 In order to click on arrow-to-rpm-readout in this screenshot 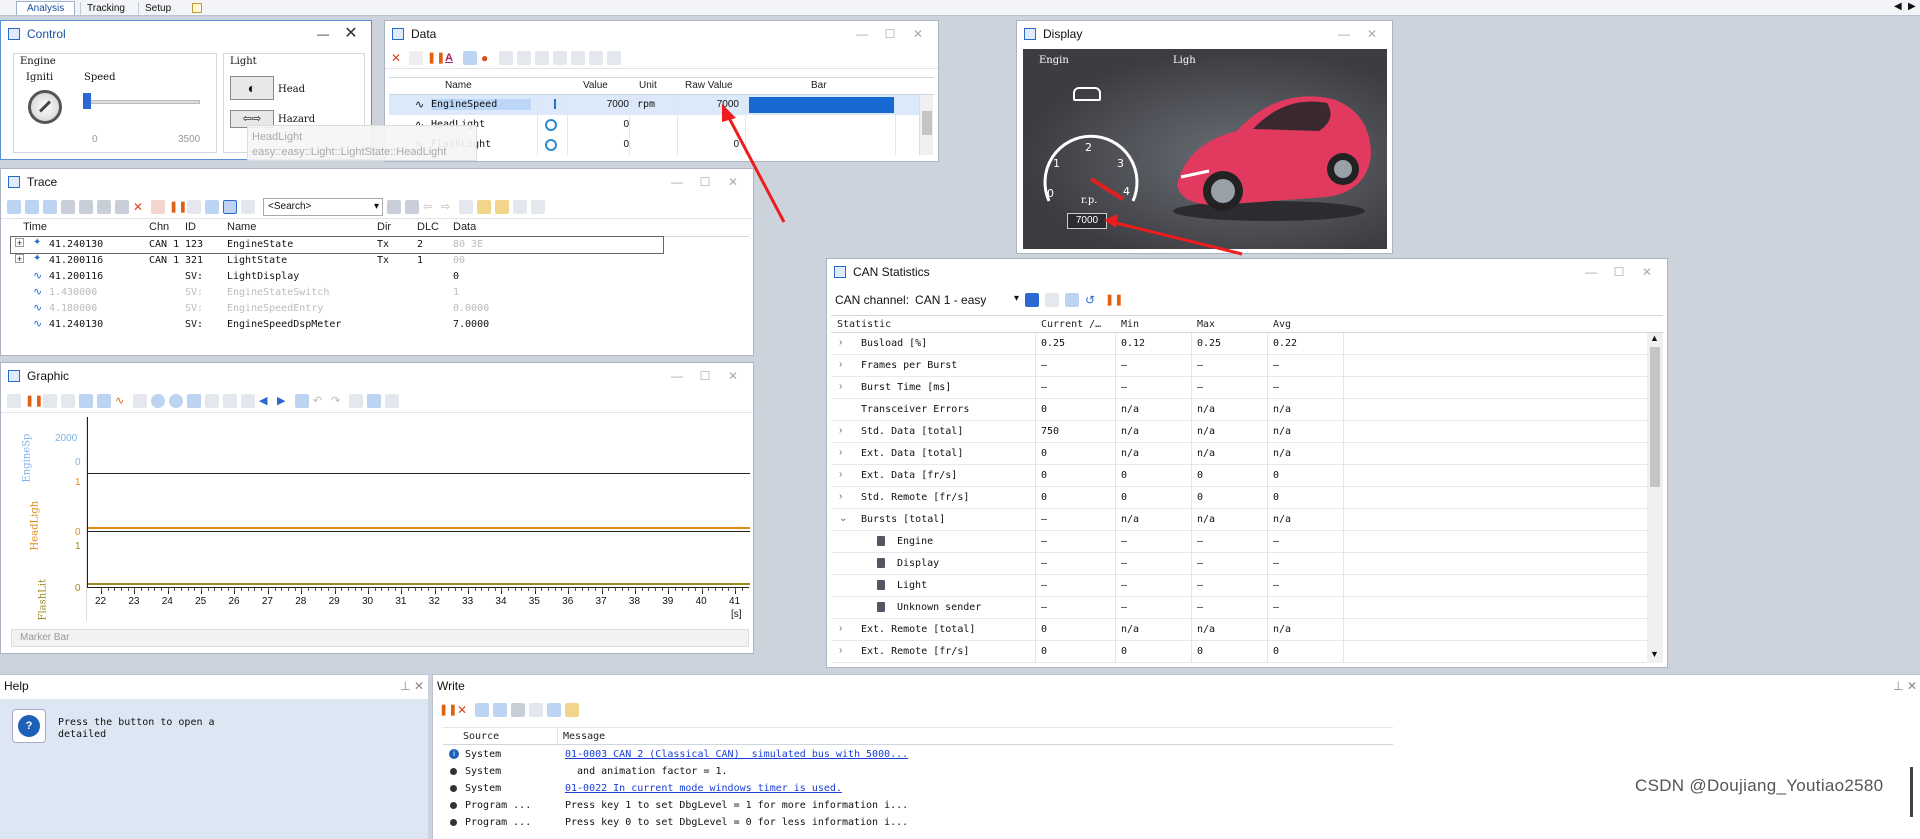, I will do `click(1177, 238)`.